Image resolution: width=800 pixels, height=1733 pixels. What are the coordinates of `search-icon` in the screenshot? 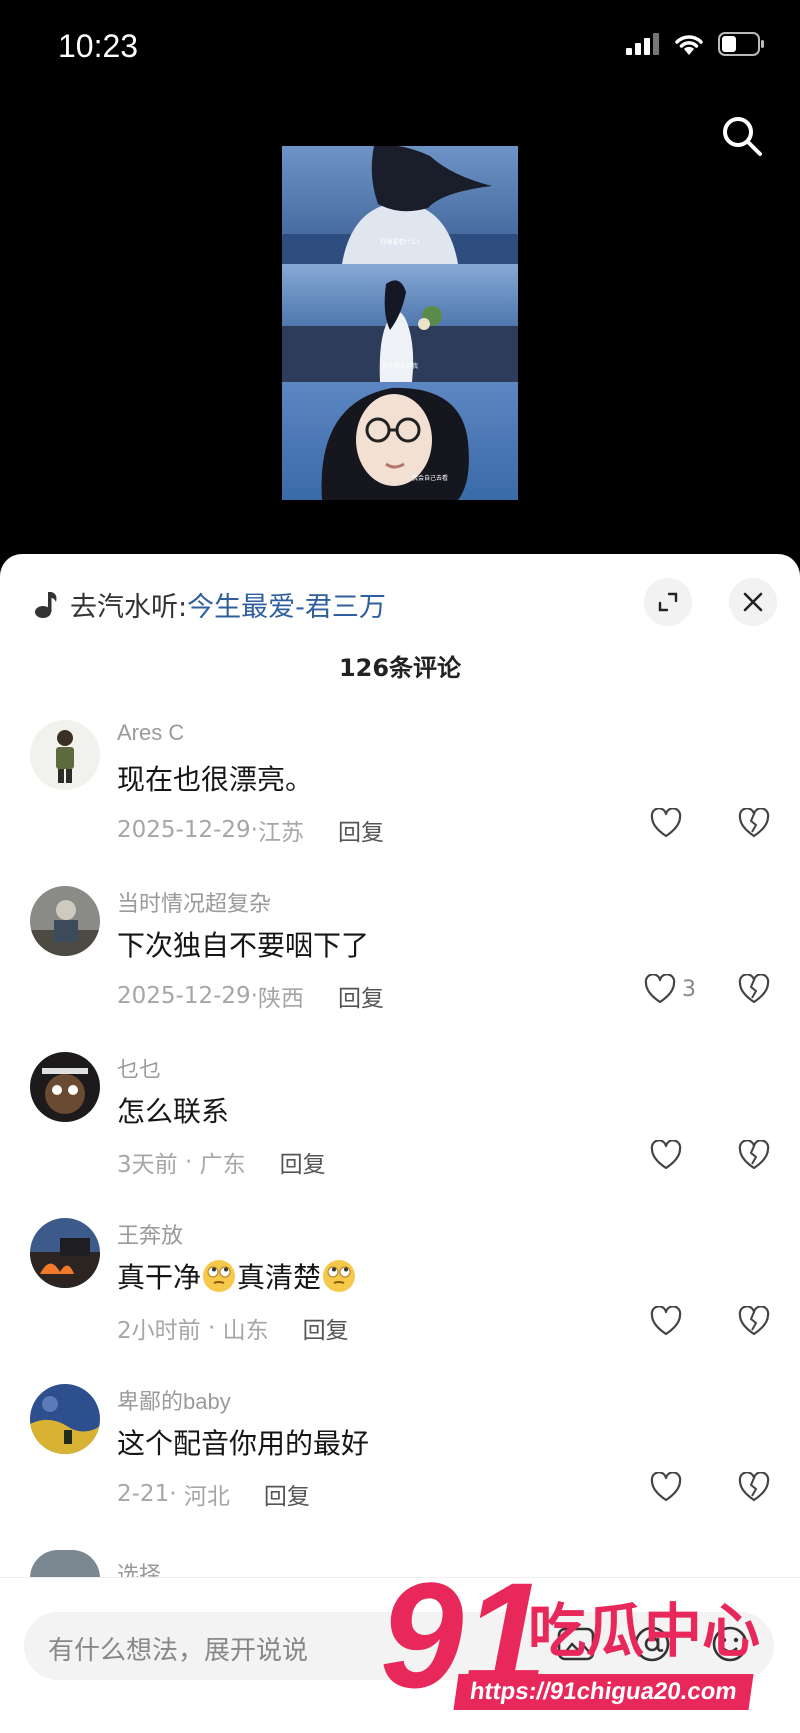 It's located at (742, 136).